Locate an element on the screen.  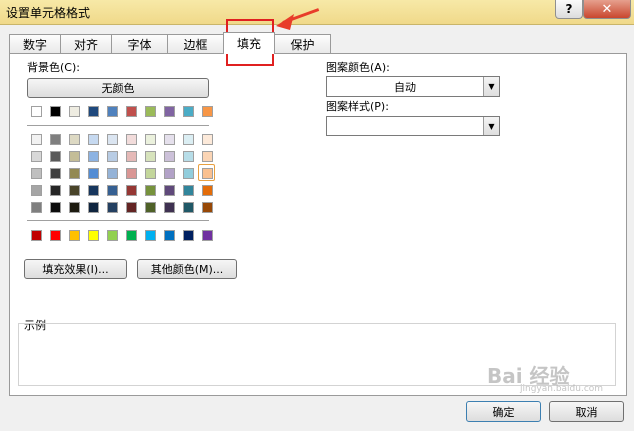
watermark-subtext: jingyan.baidu.com is located at coordinates (562, 389).